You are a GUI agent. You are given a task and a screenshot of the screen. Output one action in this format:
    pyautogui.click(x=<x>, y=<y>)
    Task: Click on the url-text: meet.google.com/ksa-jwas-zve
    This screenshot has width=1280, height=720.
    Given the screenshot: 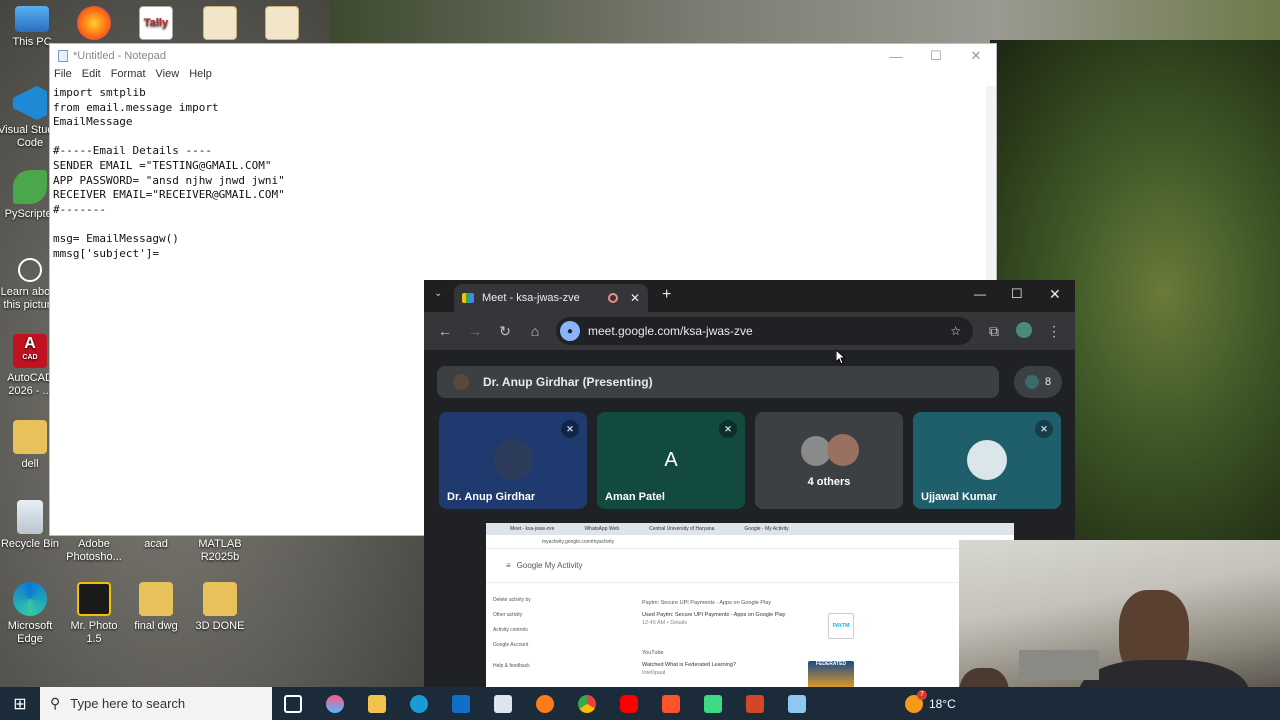 What is the action you would take?
    pyautogui.click(x=670, y=331)
    